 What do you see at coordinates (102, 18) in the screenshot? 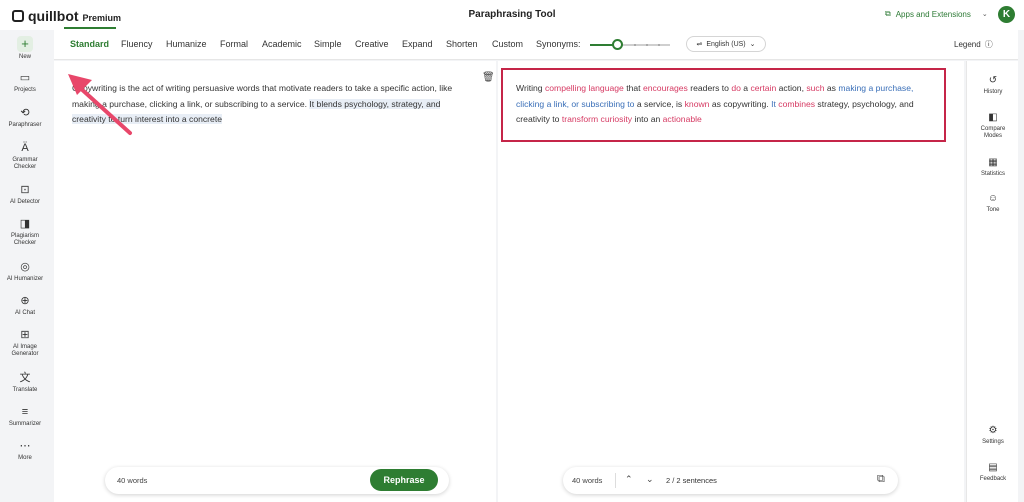
I see `plan-tier: Premium` at bounding box center [102, 18].